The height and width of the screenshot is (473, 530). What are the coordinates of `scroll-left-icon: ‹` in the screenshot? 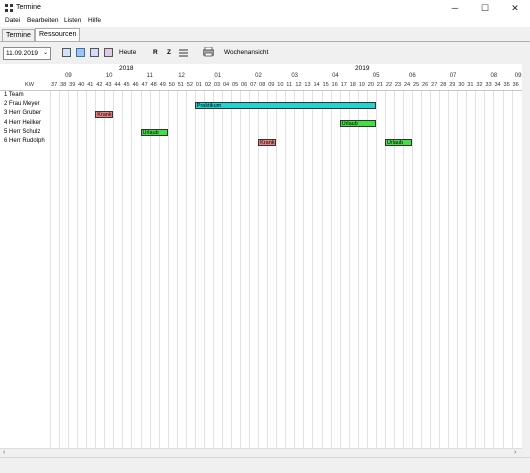 It's located at (4, 452).